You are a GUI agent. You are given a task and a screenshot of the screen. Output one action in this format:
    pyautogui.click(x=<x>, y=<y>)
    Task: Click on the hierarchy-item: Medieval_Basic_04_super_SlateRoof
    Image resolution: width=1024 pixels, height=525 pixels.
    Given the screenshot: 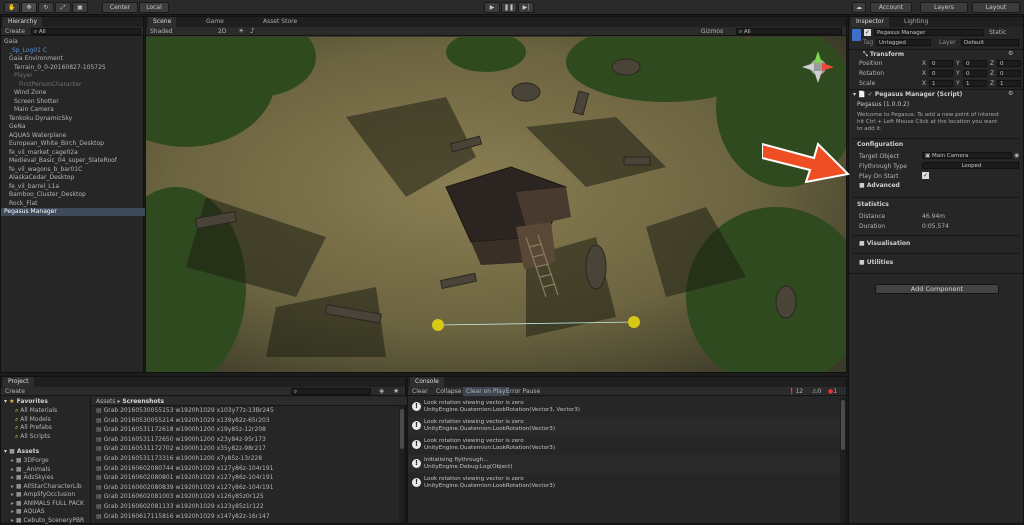 What is the action you would take?
    pyautogui.click(x=73, y=161)
    